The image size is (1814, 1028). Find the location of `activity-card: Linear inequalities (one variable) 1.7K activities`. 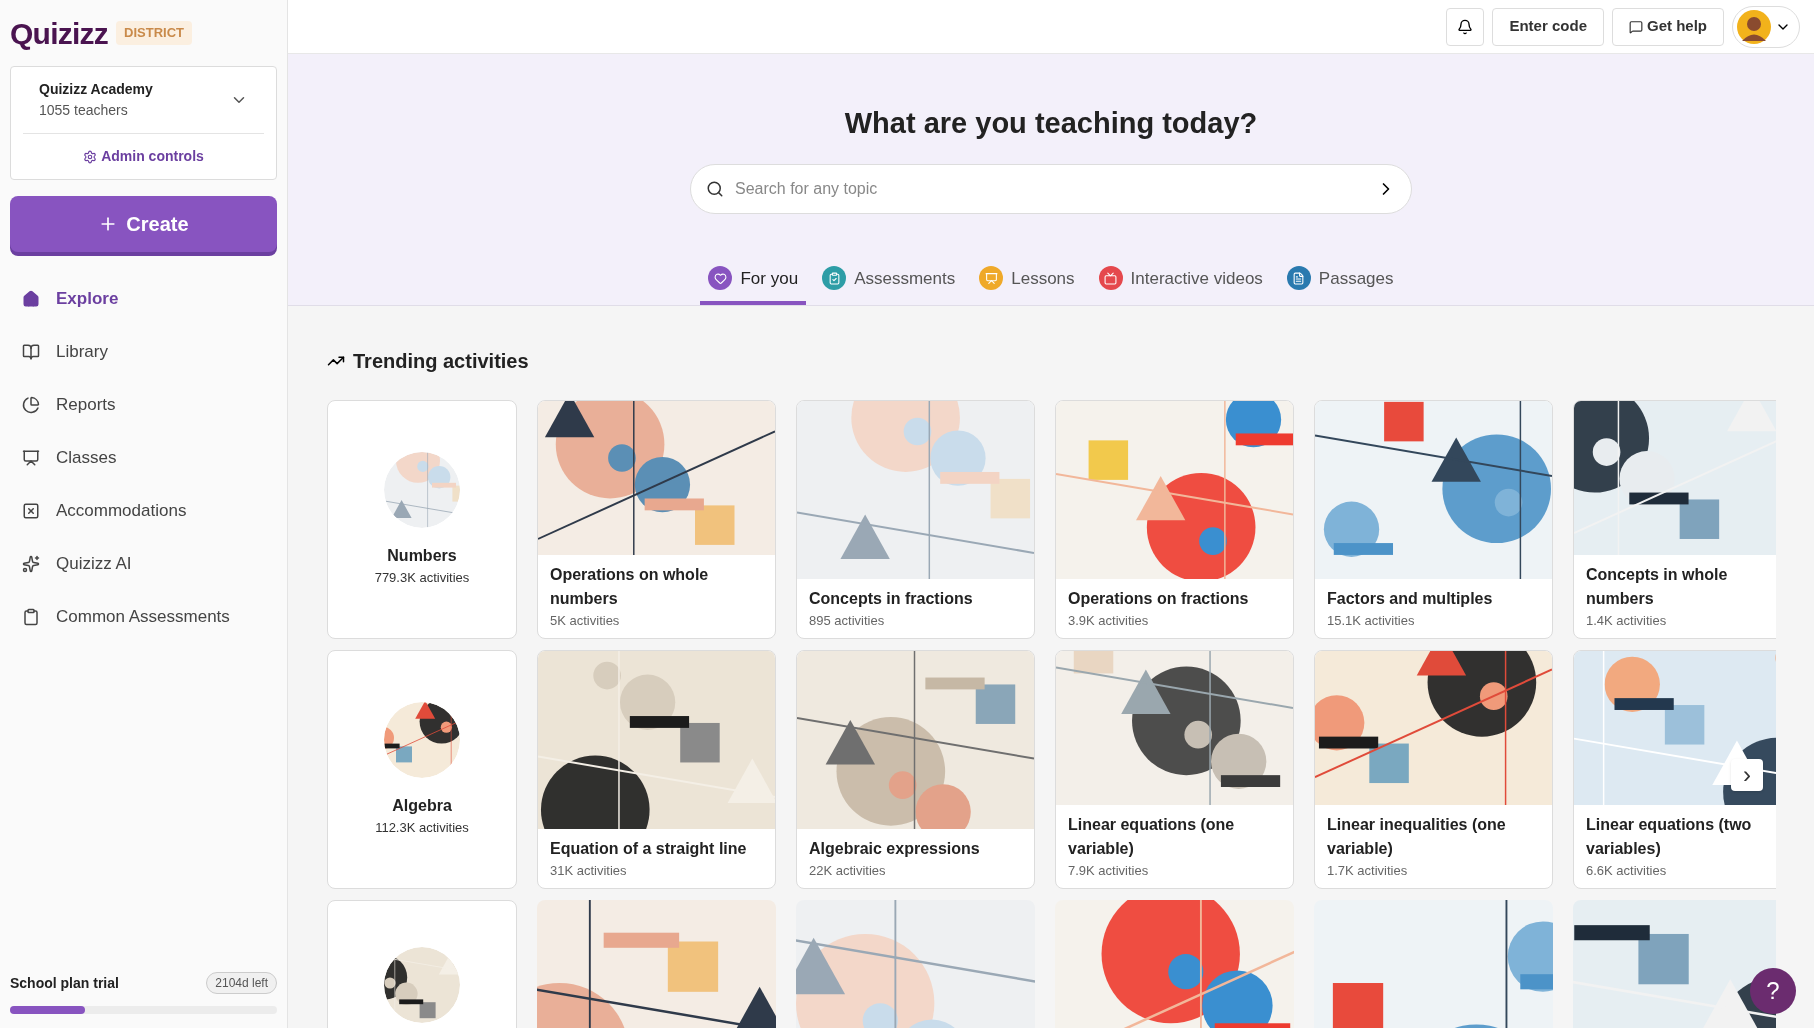

activity-card: Linear inequalities (one variable) 1.7K activities is located at coordinates (1433, 769).